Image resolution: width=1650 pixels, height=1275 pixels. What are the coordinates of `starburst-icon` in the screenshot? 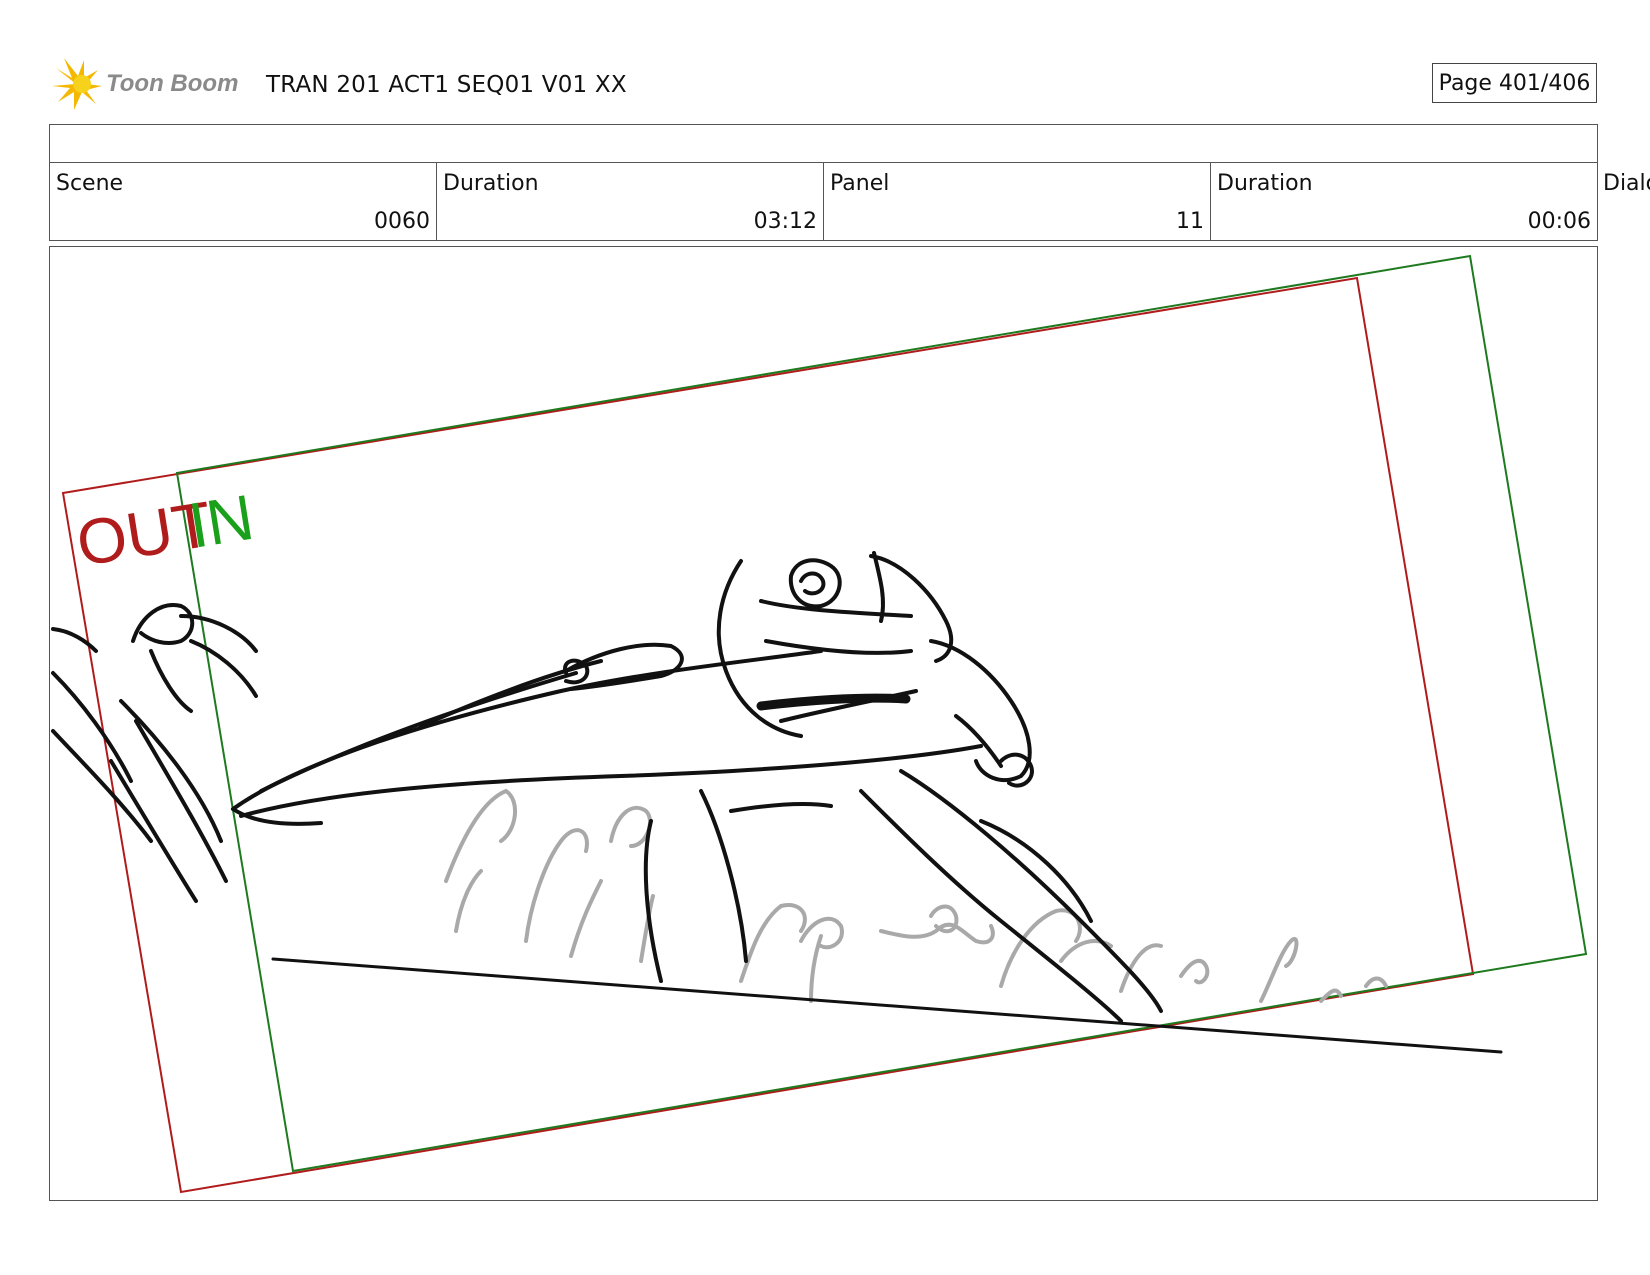 It's located at (77, 84).